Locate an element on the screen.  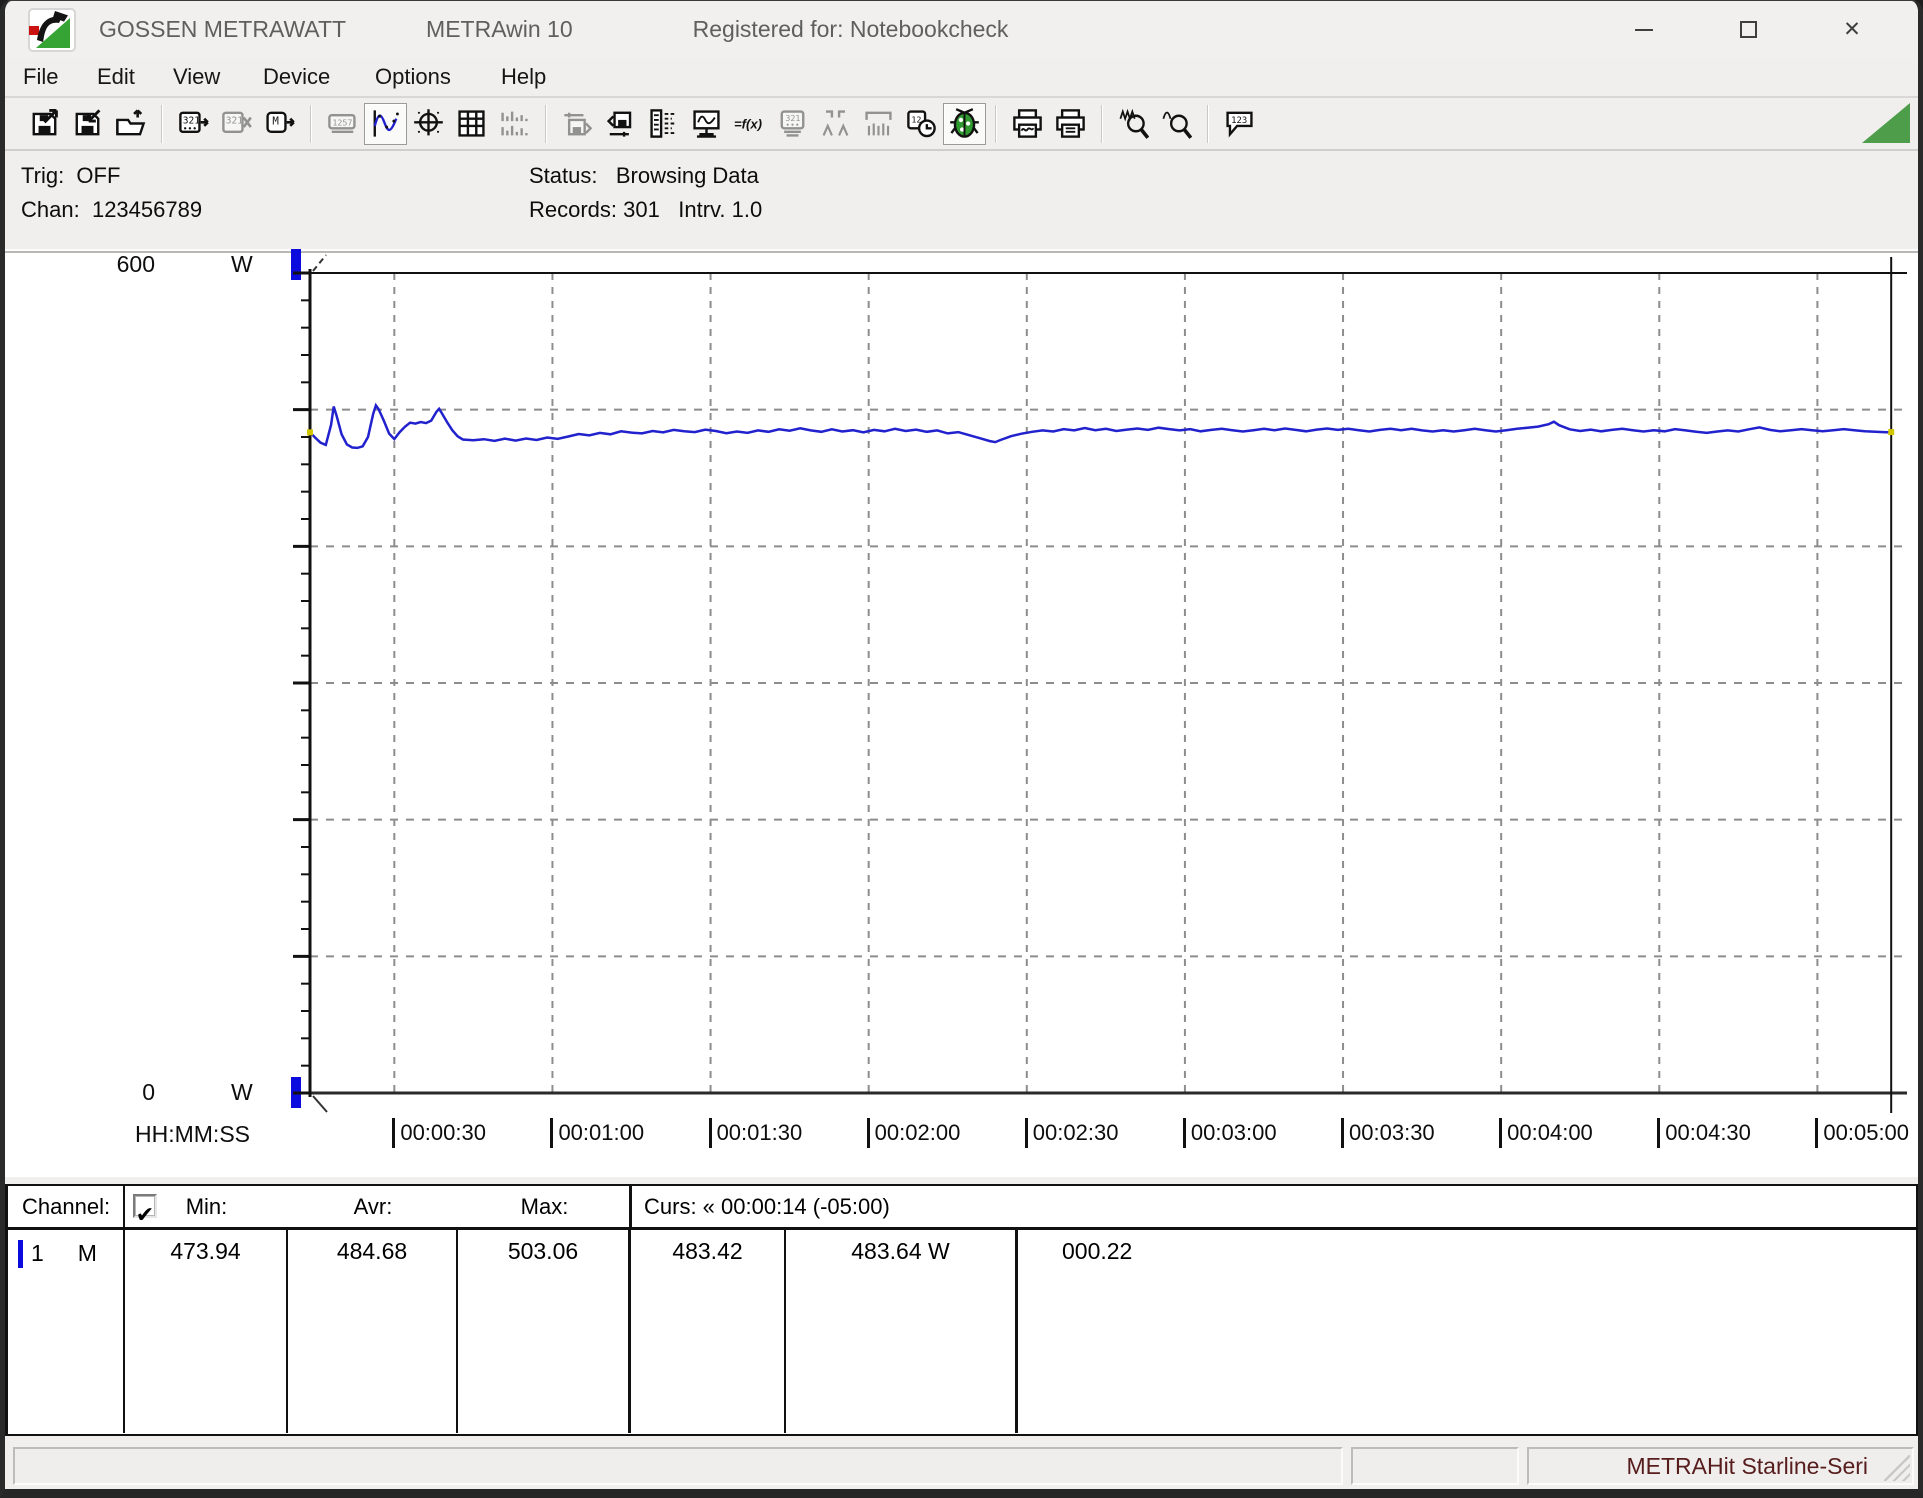
interval-label: Intrv. is located at coordinates (702, 209).